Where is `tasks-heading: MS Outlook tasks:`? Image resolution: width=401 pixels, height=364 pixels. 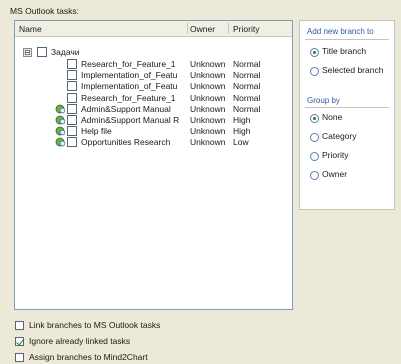
tasks-heading: MS Outlook tasks: is located at coordinates (44, 11).